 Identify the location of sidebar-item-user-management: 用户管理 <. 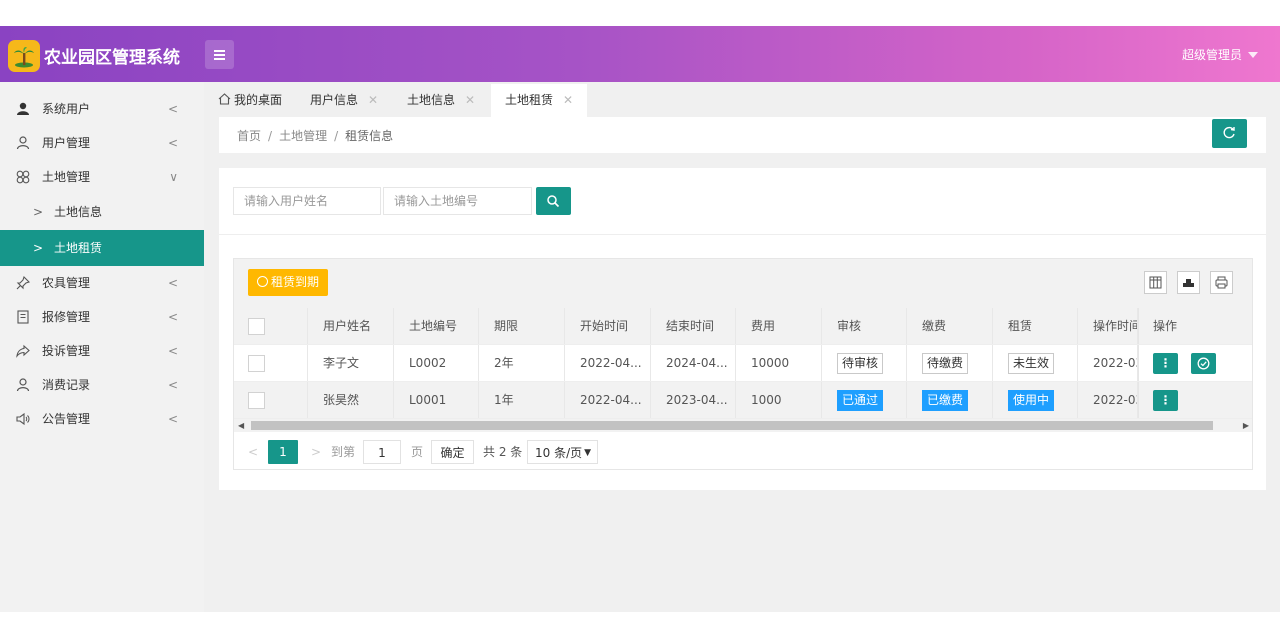
(102, 143).